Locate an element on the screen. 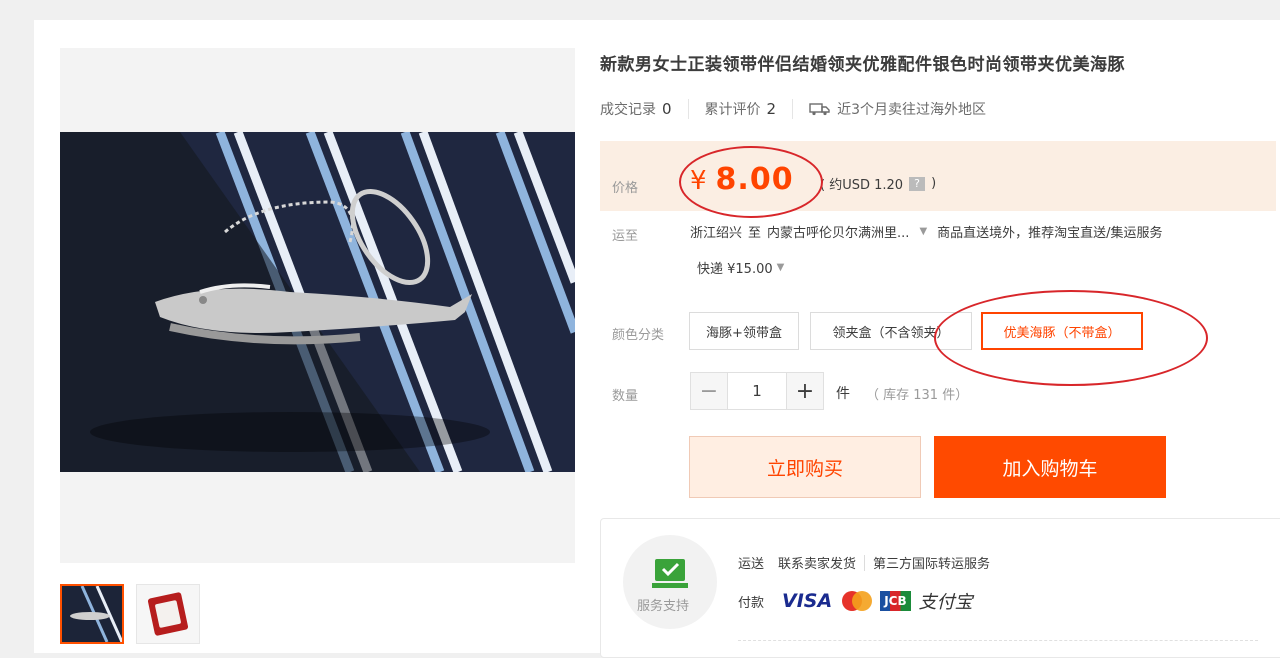 The width and height of the screenshot is (1280, 658). service-label: 服务支持 is located at coordinates (663, 606).